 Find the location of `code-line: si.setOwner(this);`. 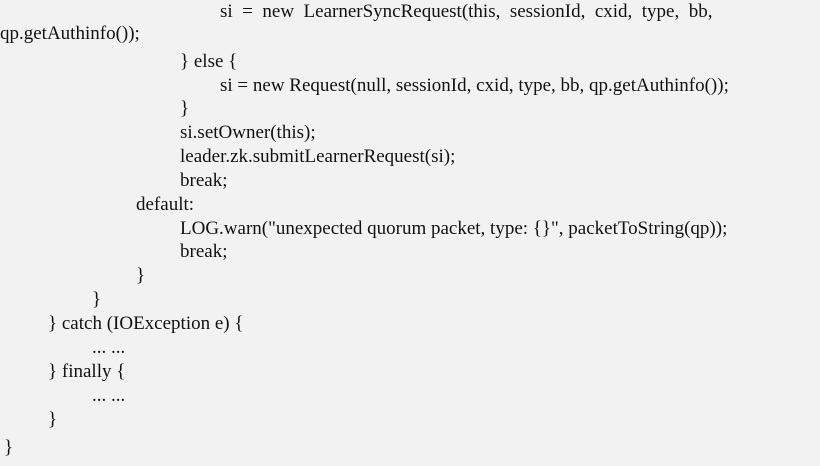

code-line: si.setOwner(this); is located at coordinates (248, 132).